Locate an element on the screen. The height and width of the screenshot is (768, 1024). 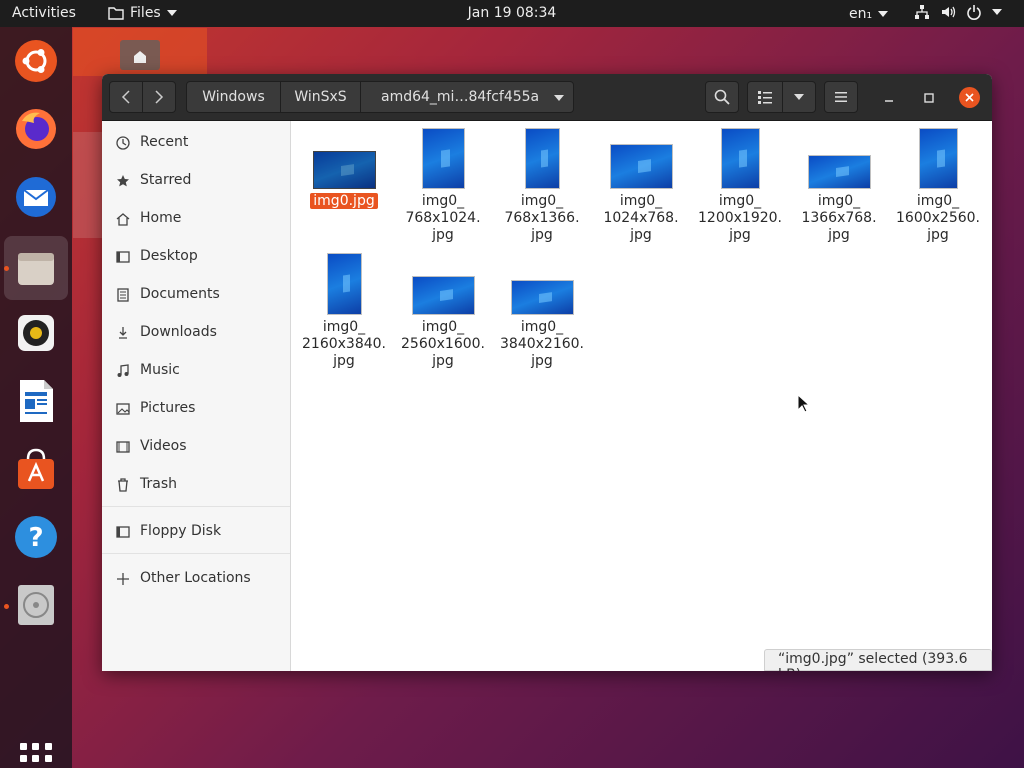
sidebar-item-floppy-disk: Floppy Disk is located at coordinates (196, 532).